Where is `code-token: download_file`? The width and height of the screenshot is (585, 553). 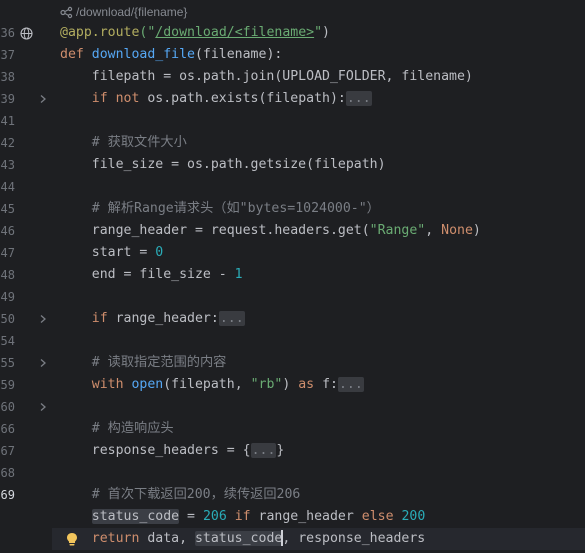 code-token: download_file is located at coordinates (143, 54).